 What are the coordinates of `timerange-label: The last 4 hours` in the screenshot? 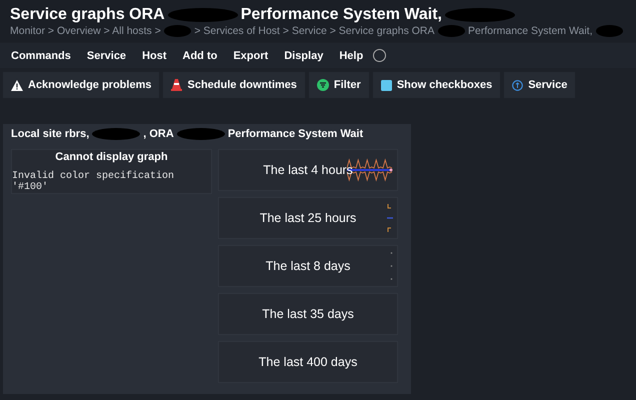 It's located at (308, 170).